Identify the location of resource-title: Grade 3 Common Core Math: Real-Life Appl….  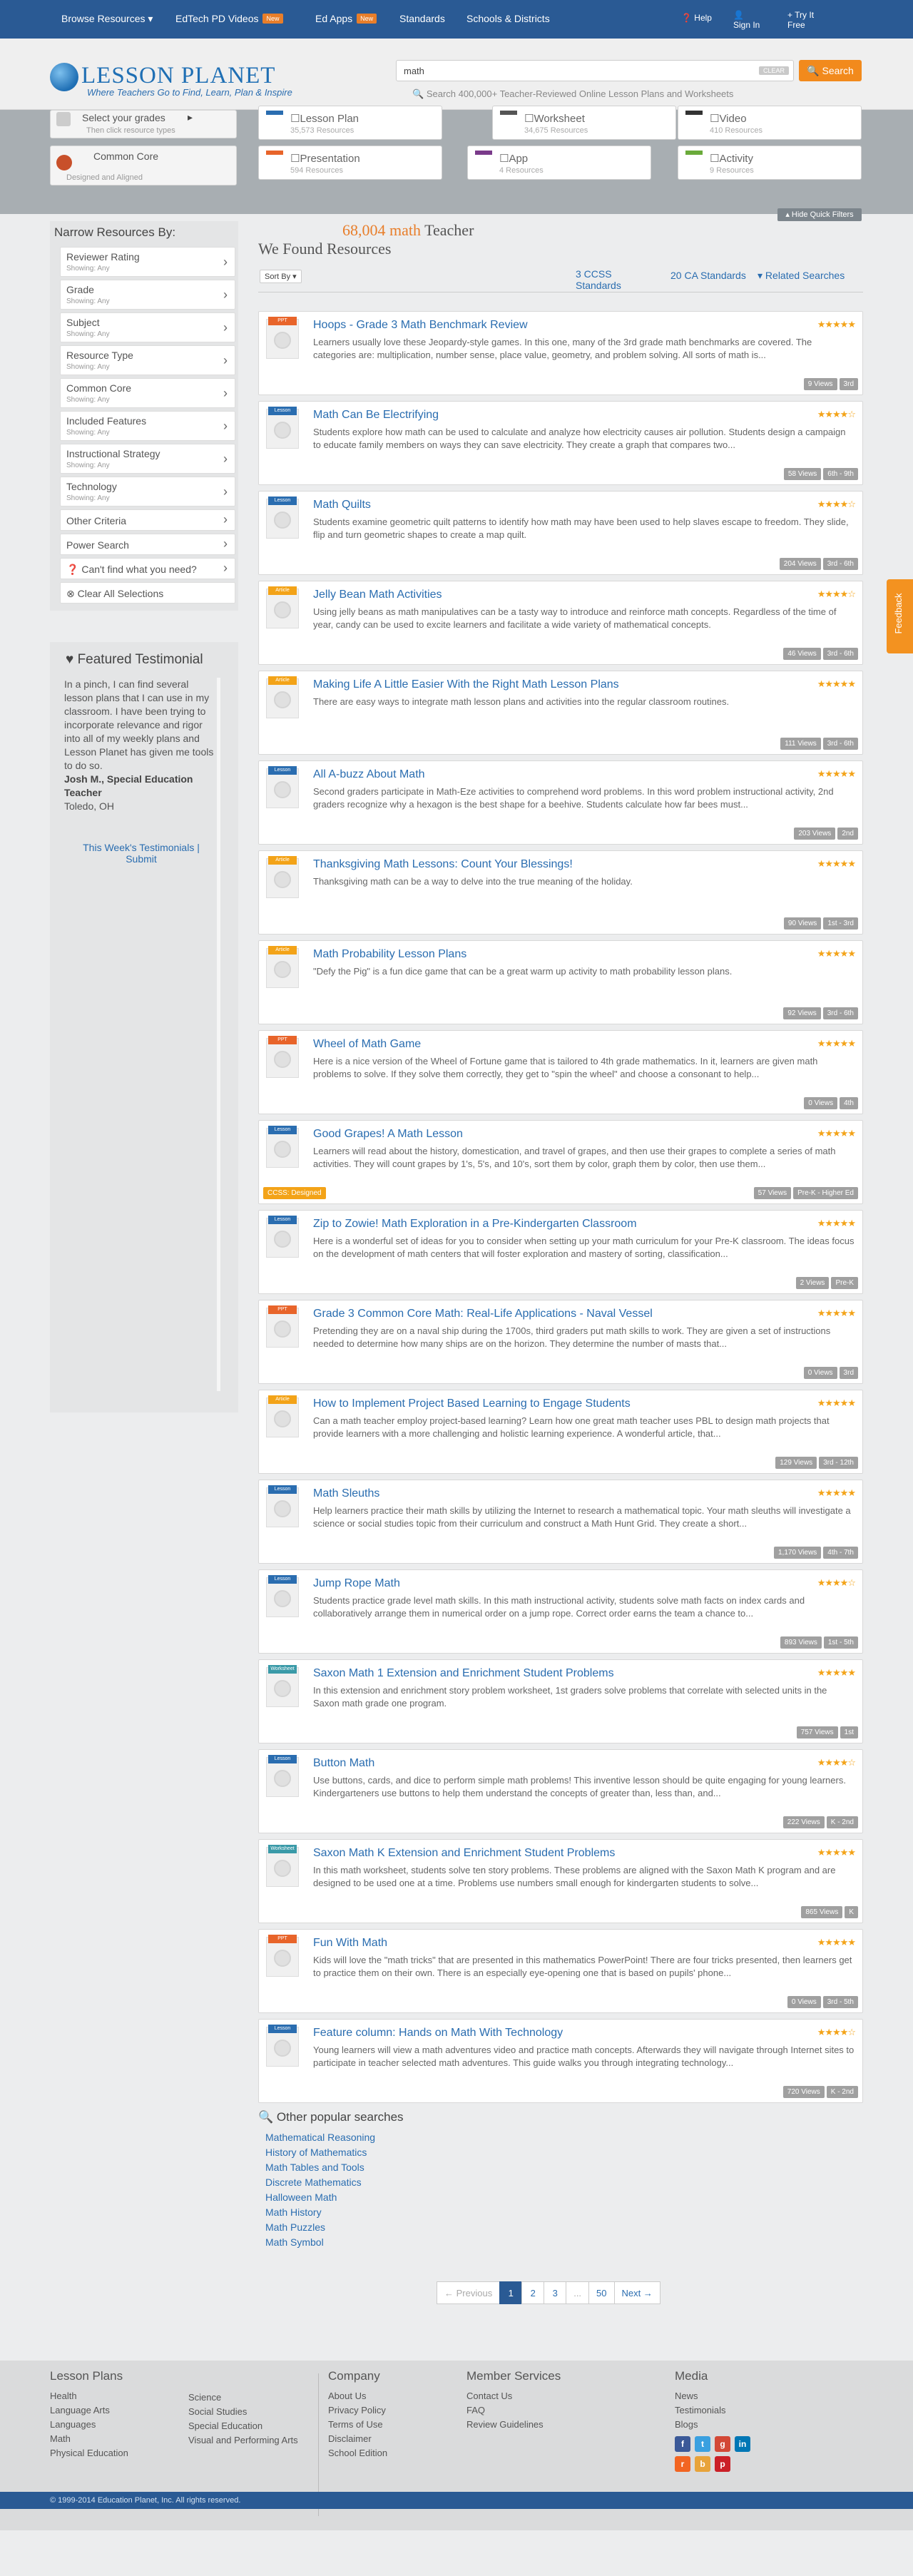
(483, 1314).